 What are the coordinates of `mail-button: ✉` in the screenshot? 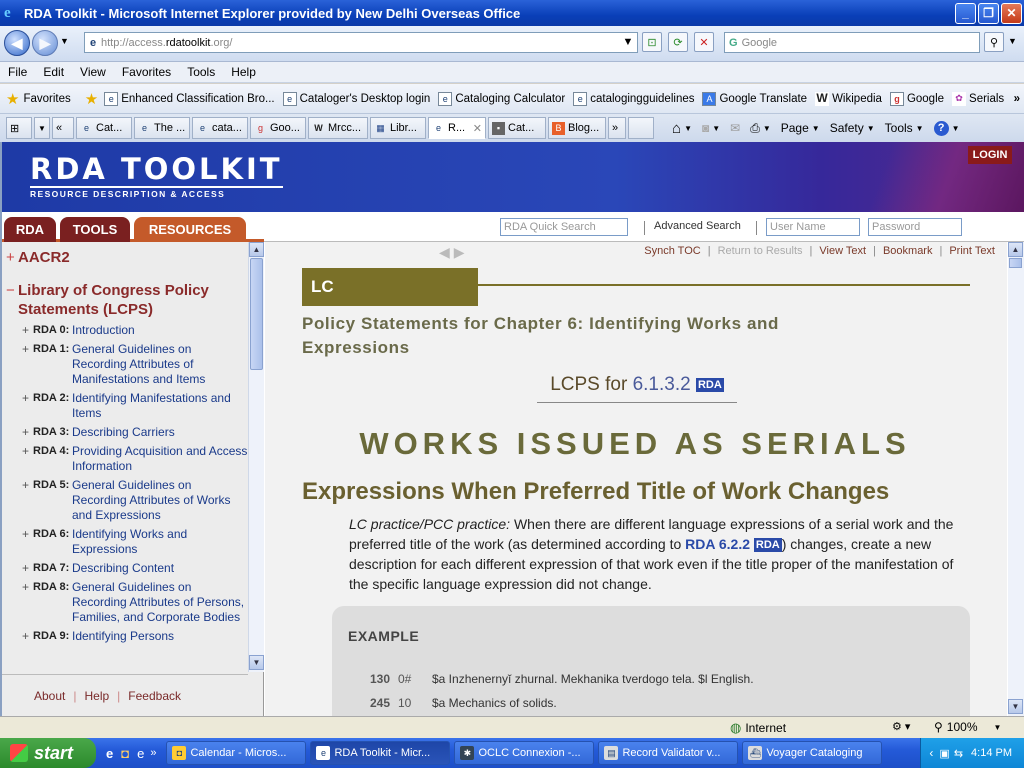 It's located at (735, 128).